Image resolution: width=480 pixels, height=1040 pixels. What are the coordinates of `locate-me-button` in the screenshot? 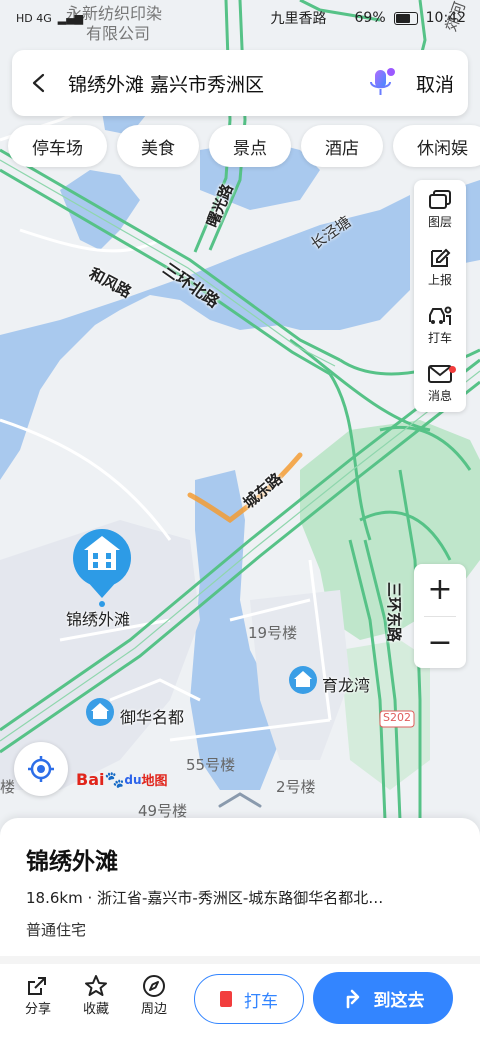 It's located at (41, 769).